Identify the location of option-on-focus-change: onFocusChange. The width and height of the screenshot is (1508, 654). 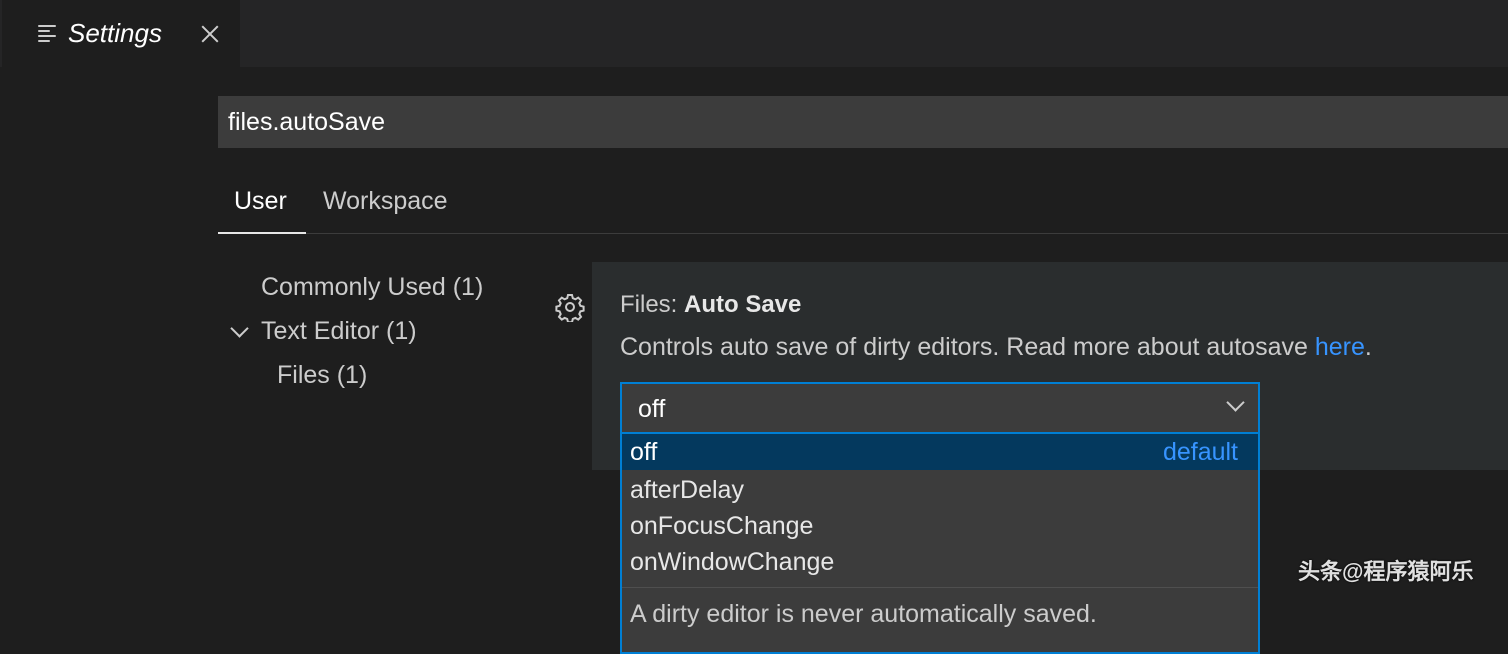
(940, 526).